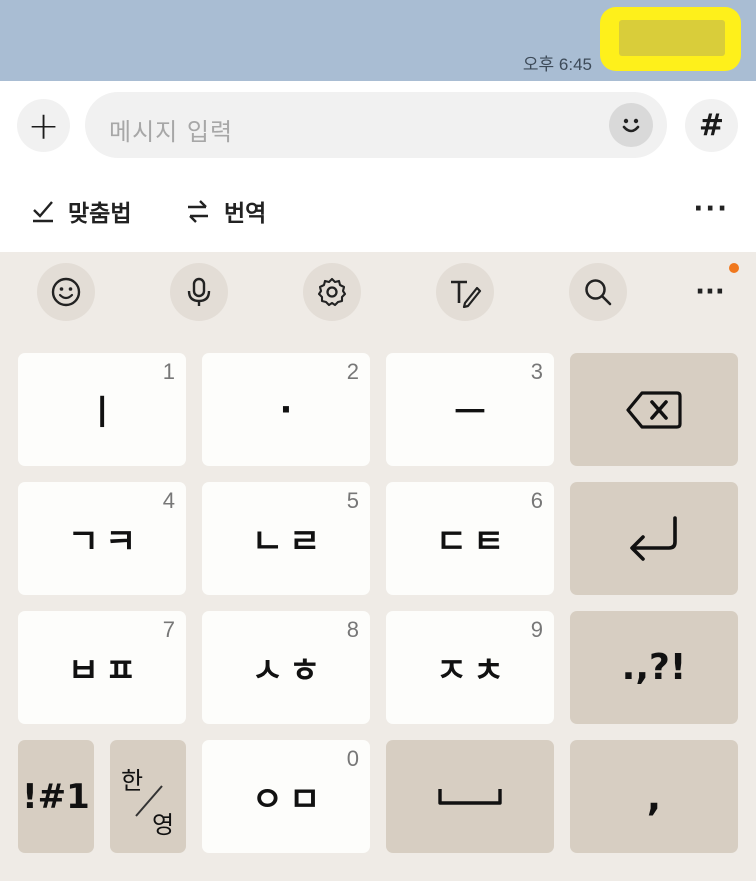 The height and width of the screenshot is (881, 756). What do you see at coordinates (168, 629) in the screenshot?
I see `key-number: 7` at bounding box center [168, 629].